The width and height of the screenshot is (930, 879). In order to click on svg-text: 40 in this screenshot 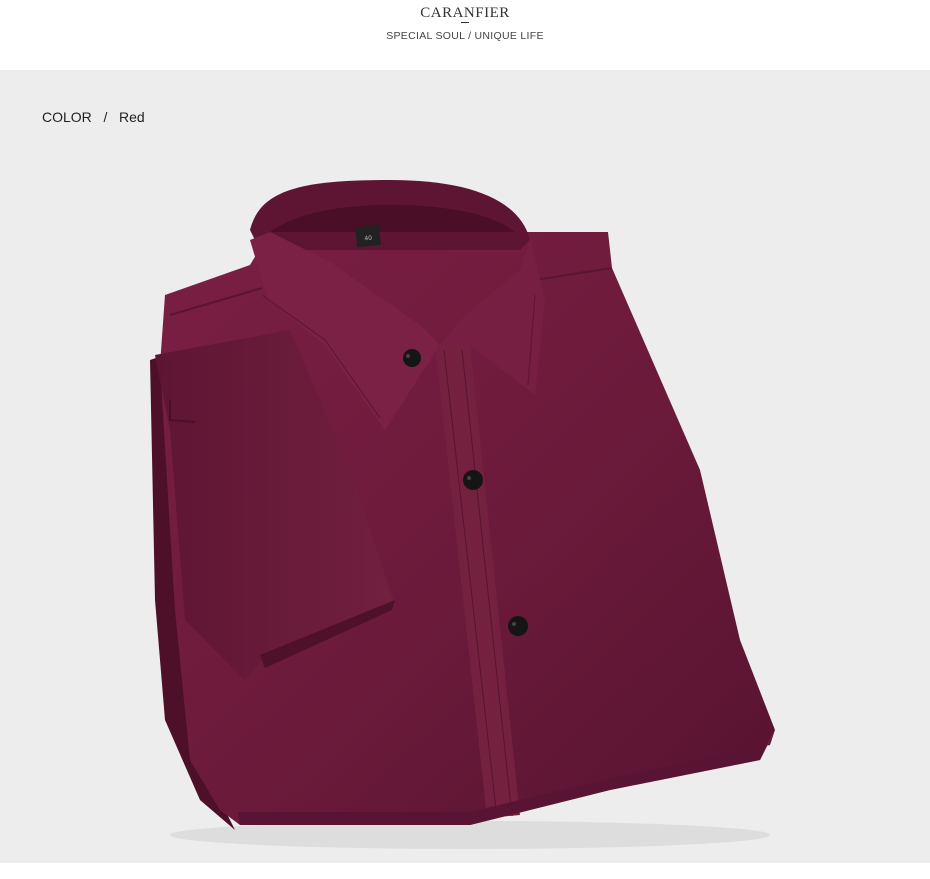, I will do `click(368, 239)`.